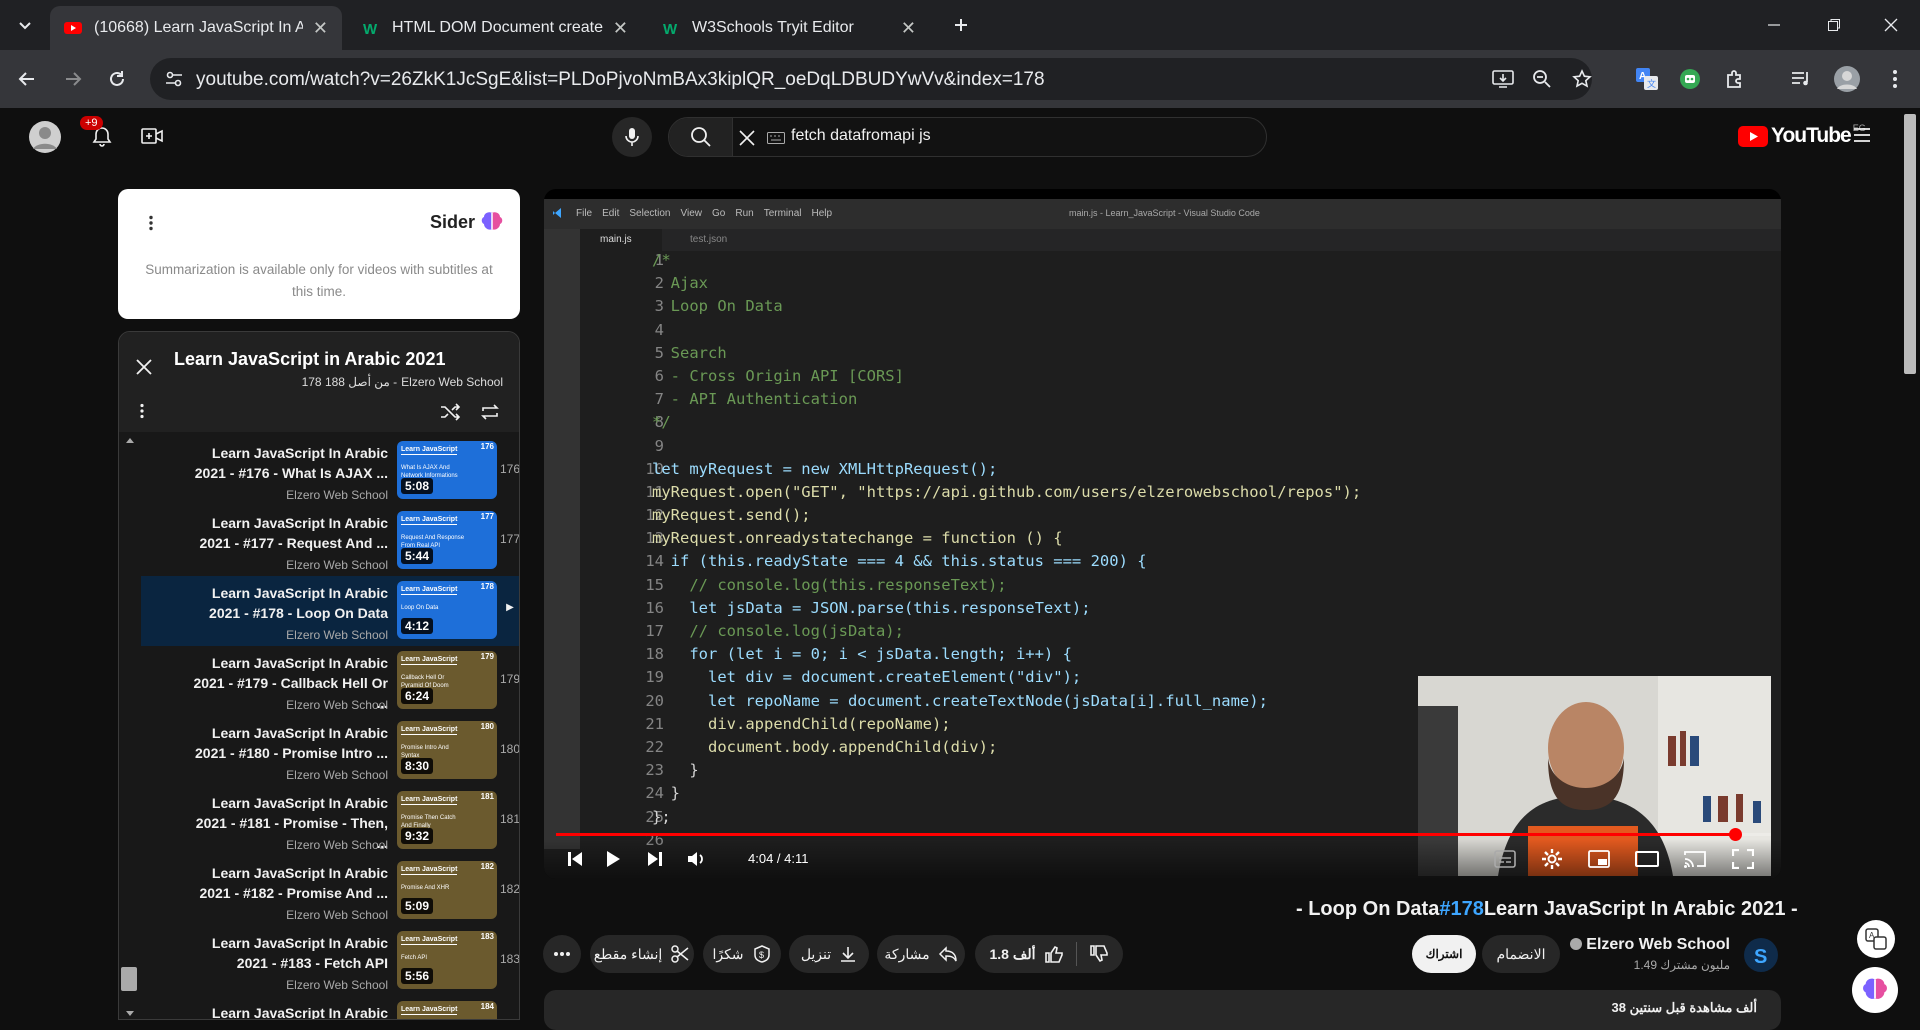 The width and height of the screenshot is (1920, 1030). I want to click on translate-extension-button: A文, so click(1647, 79).